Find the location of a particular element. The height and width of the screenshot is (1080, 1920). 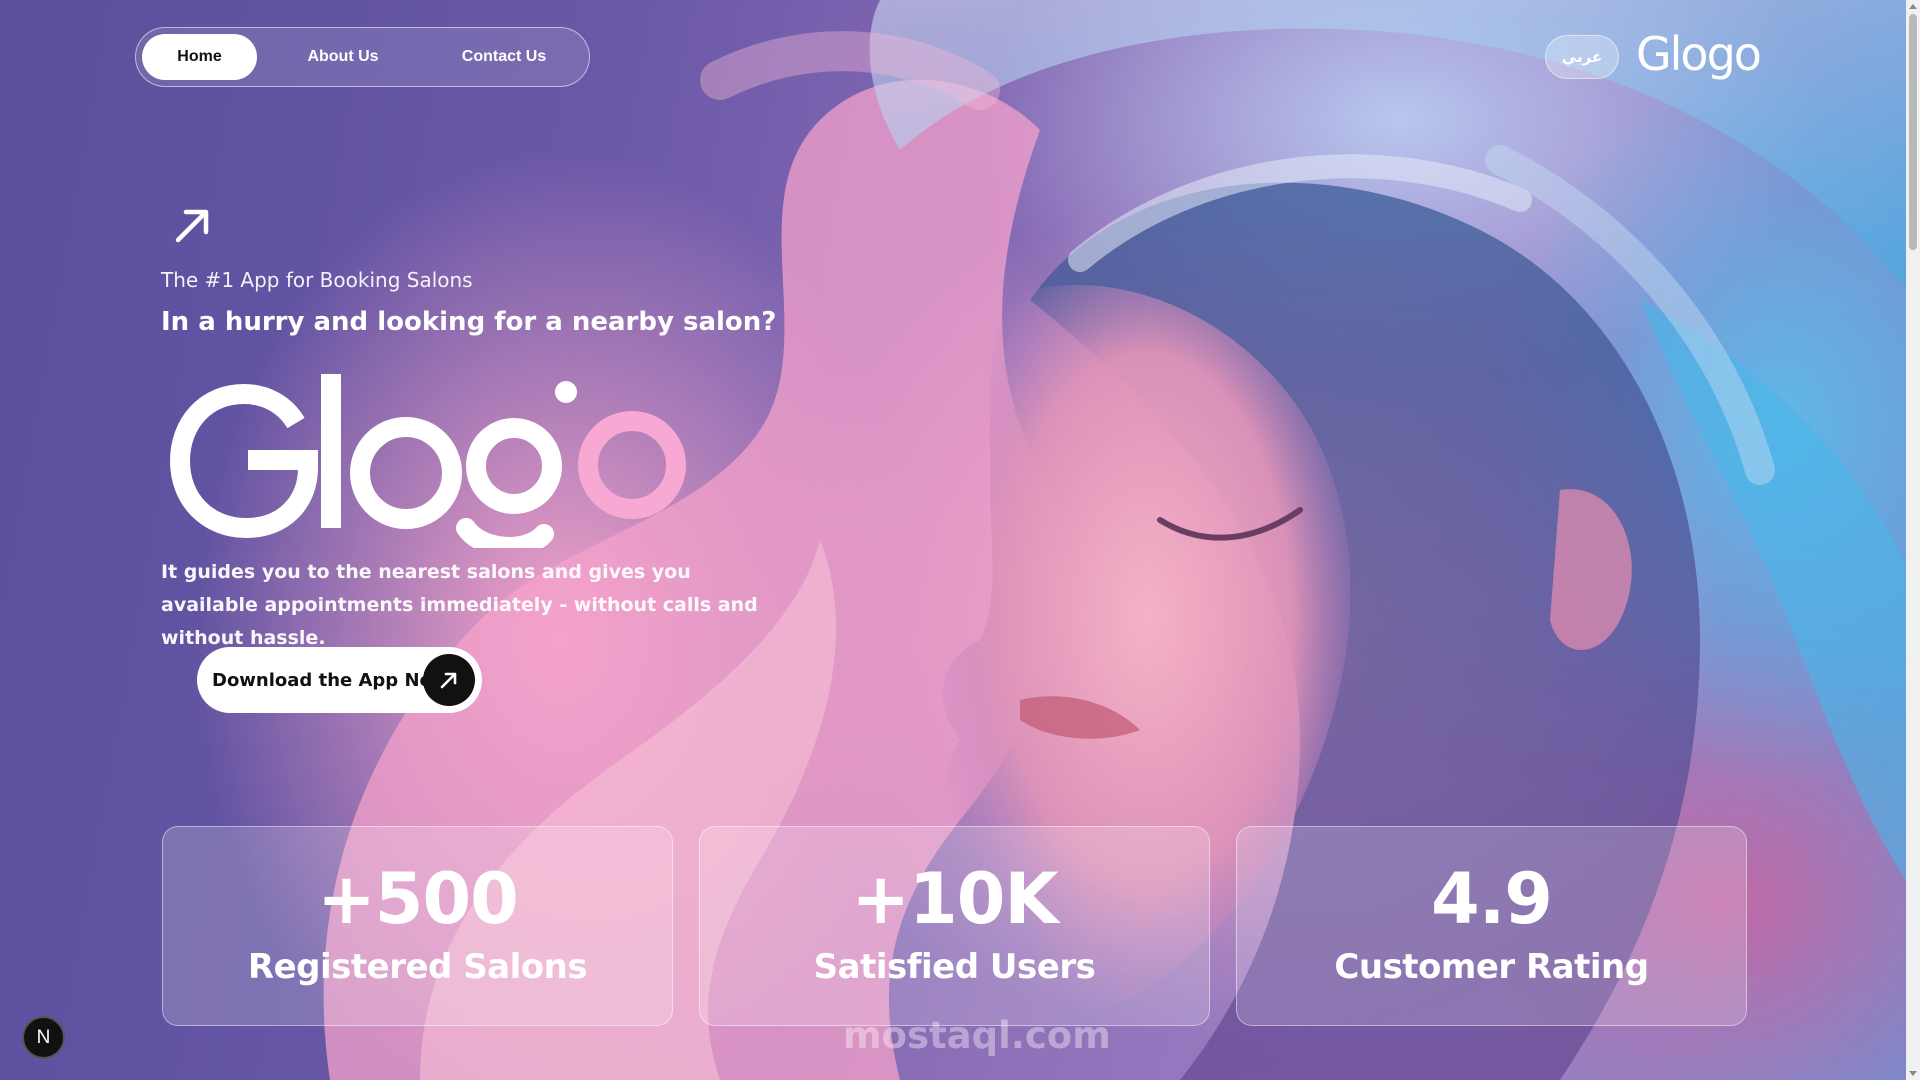

stat-card-rating: 4.9 Customer Rating is located at coordinates (1491, 926).